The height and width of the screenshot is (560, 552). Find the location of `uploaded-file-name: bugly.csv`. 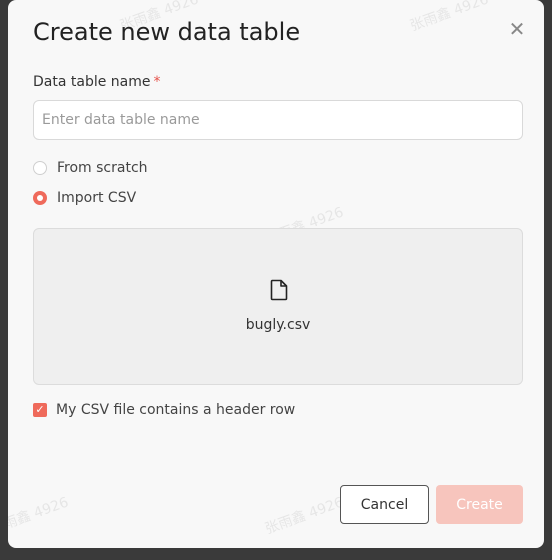

uploaded-file-name: bugly.csv is located at coordinates (278, 325).